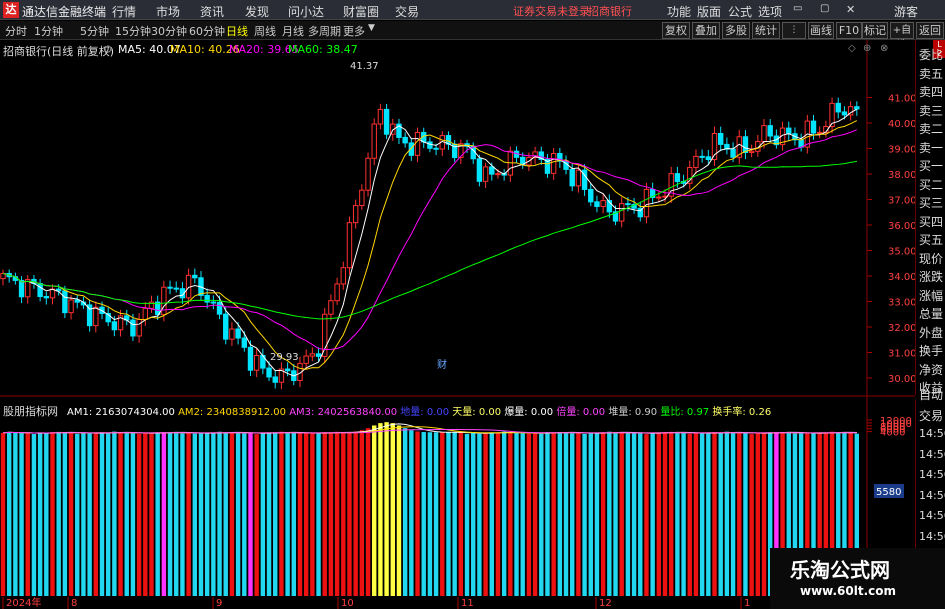  I want to click on restore-rights-button: 复权, so click(676, 30).